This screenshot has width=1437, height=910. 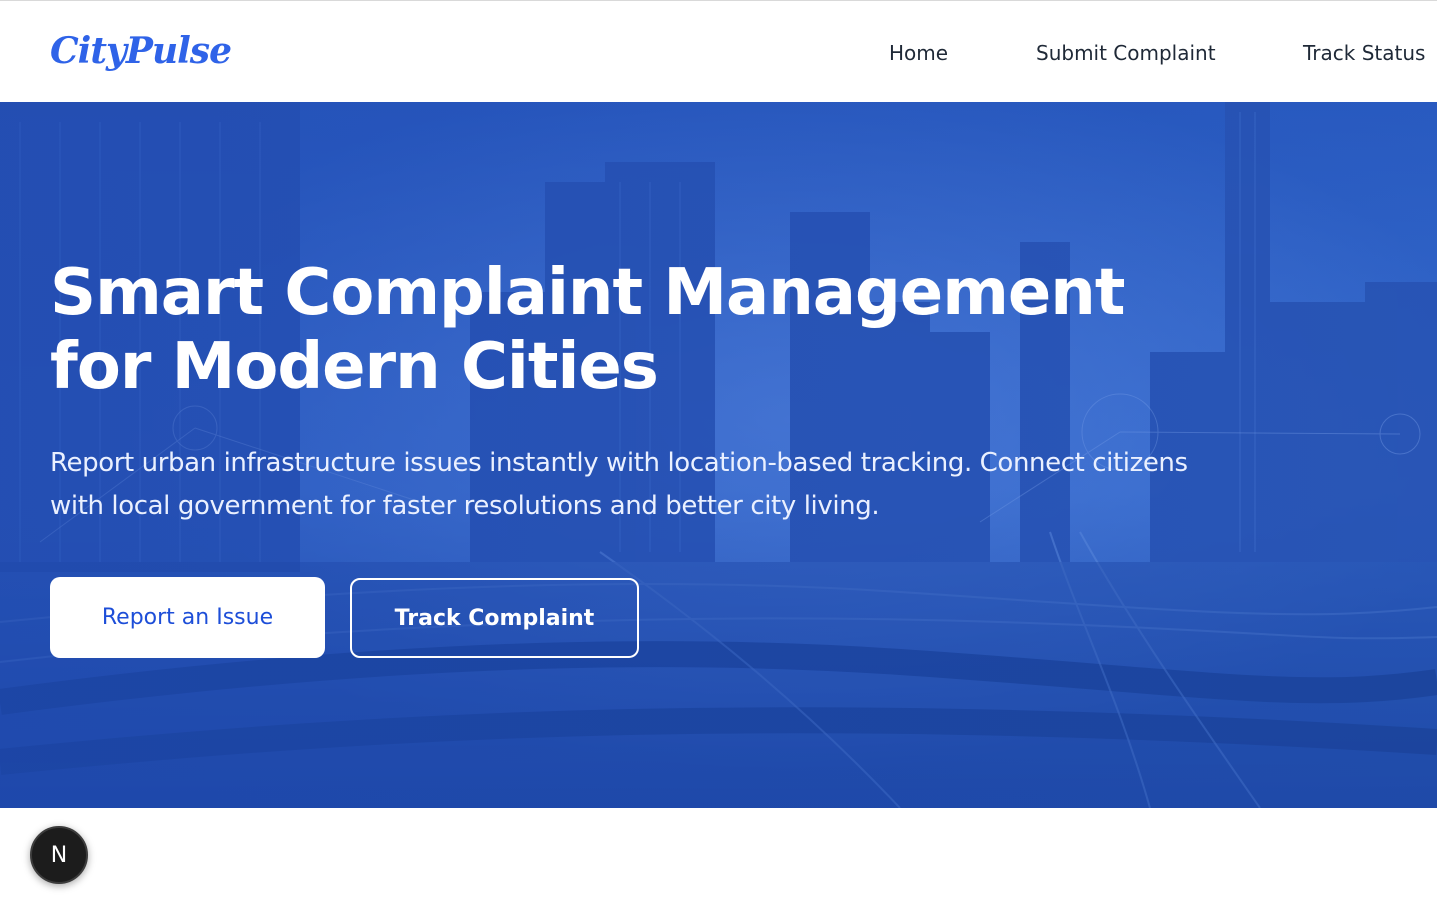 I want to click on nav-link-home: Home, so click(x=918, y=53).